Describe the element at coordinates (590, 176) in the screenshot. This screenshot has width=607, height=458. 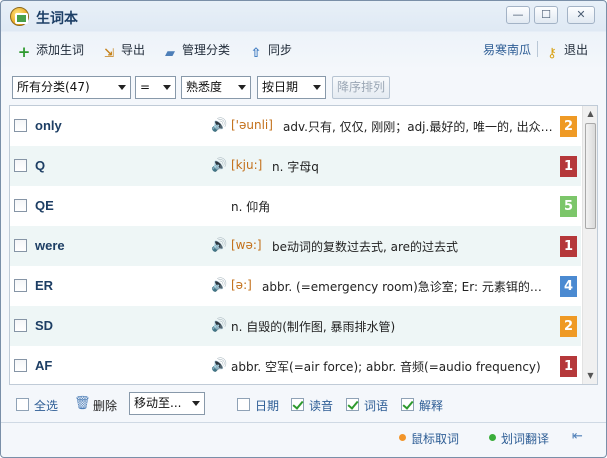
I see `scrollbar-thumb` at that location.